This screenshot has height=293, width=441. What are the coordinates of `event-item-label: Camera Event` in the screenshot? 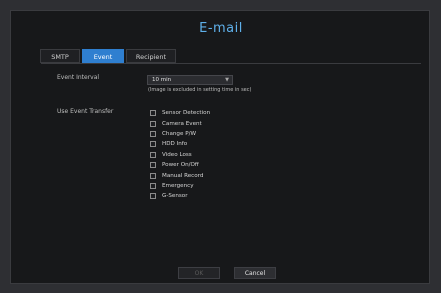 It's located at (182, 123).